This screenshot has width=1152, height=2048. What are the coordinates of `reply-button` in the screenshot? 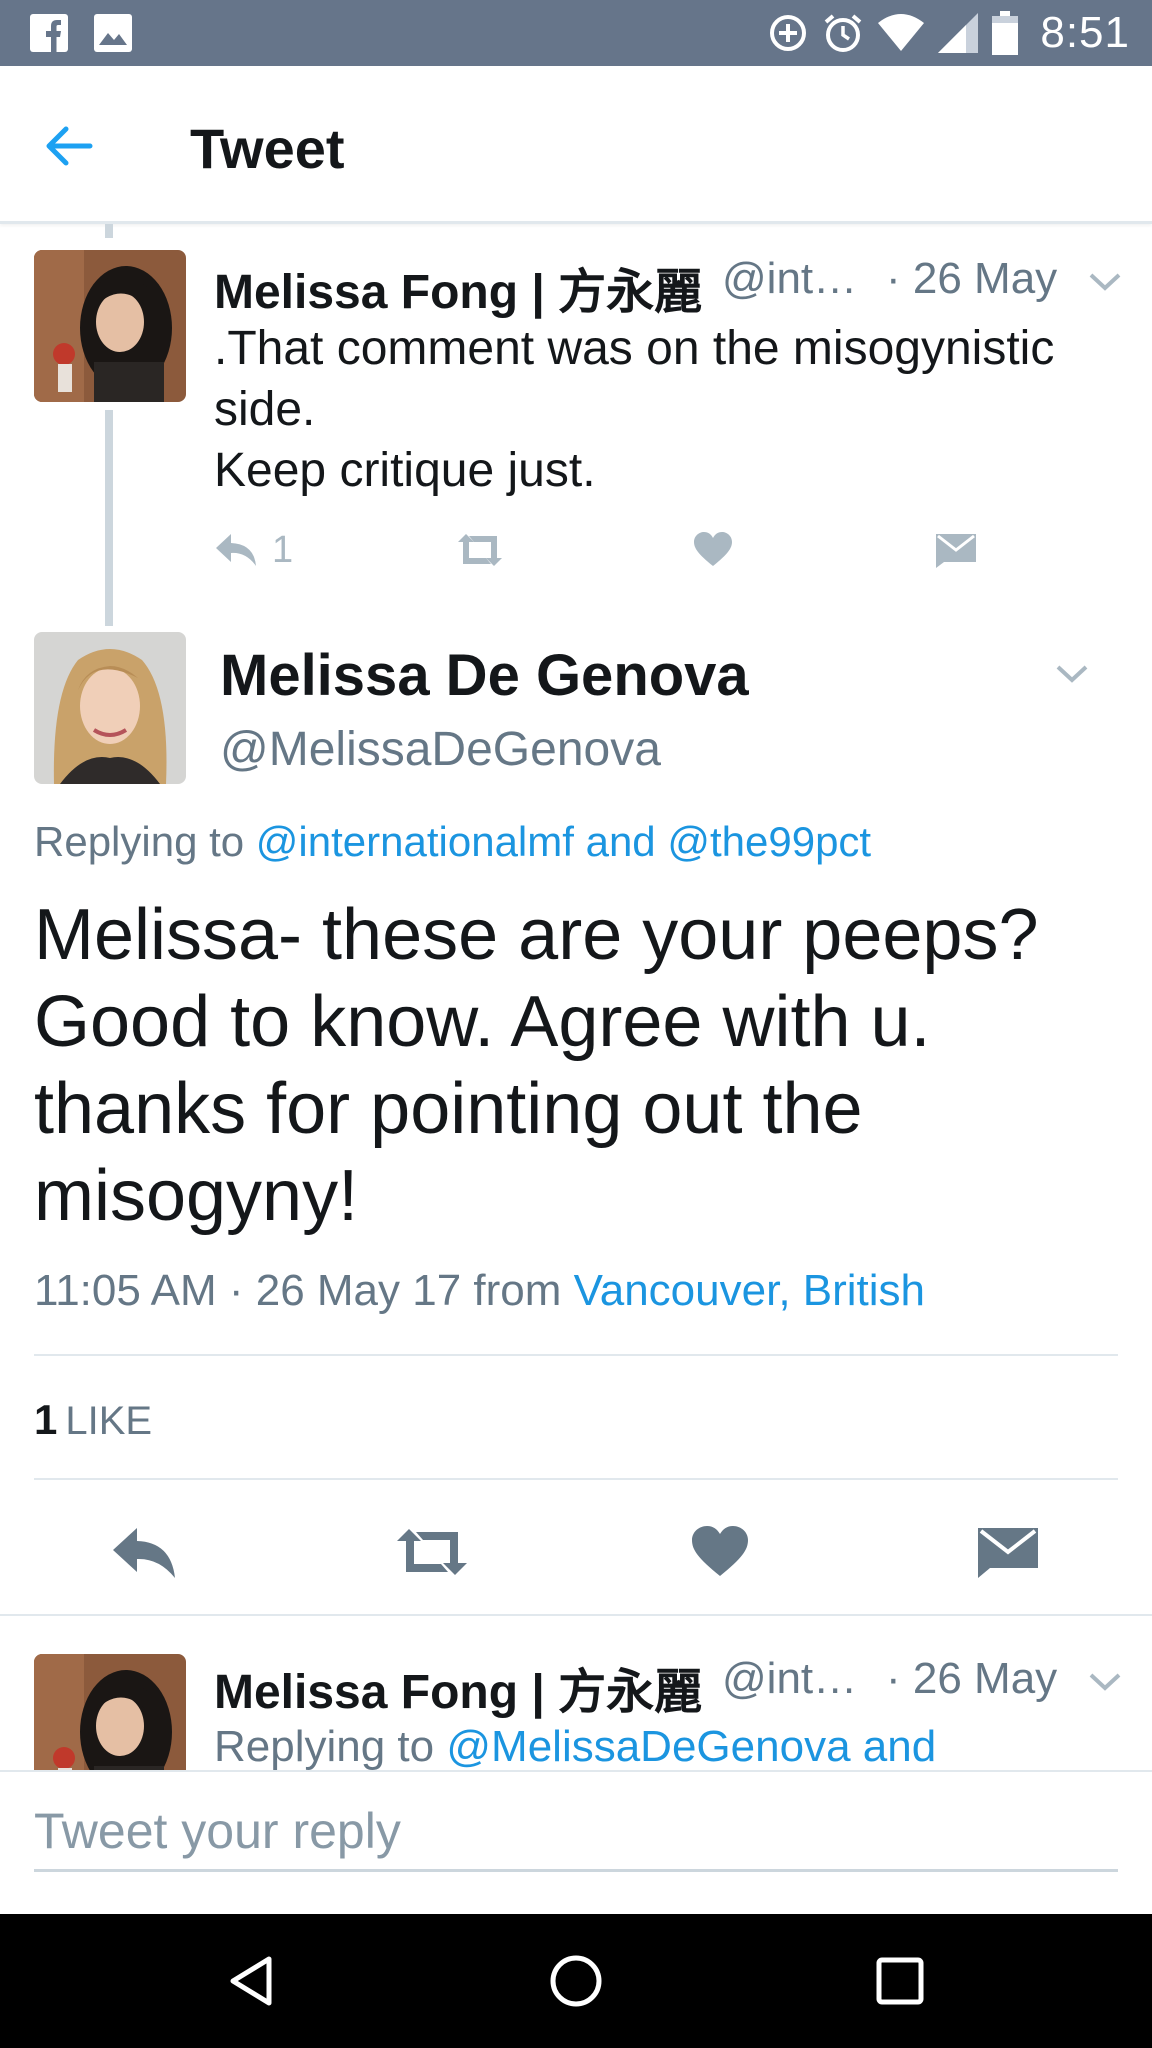 It's located at (144, 1552).